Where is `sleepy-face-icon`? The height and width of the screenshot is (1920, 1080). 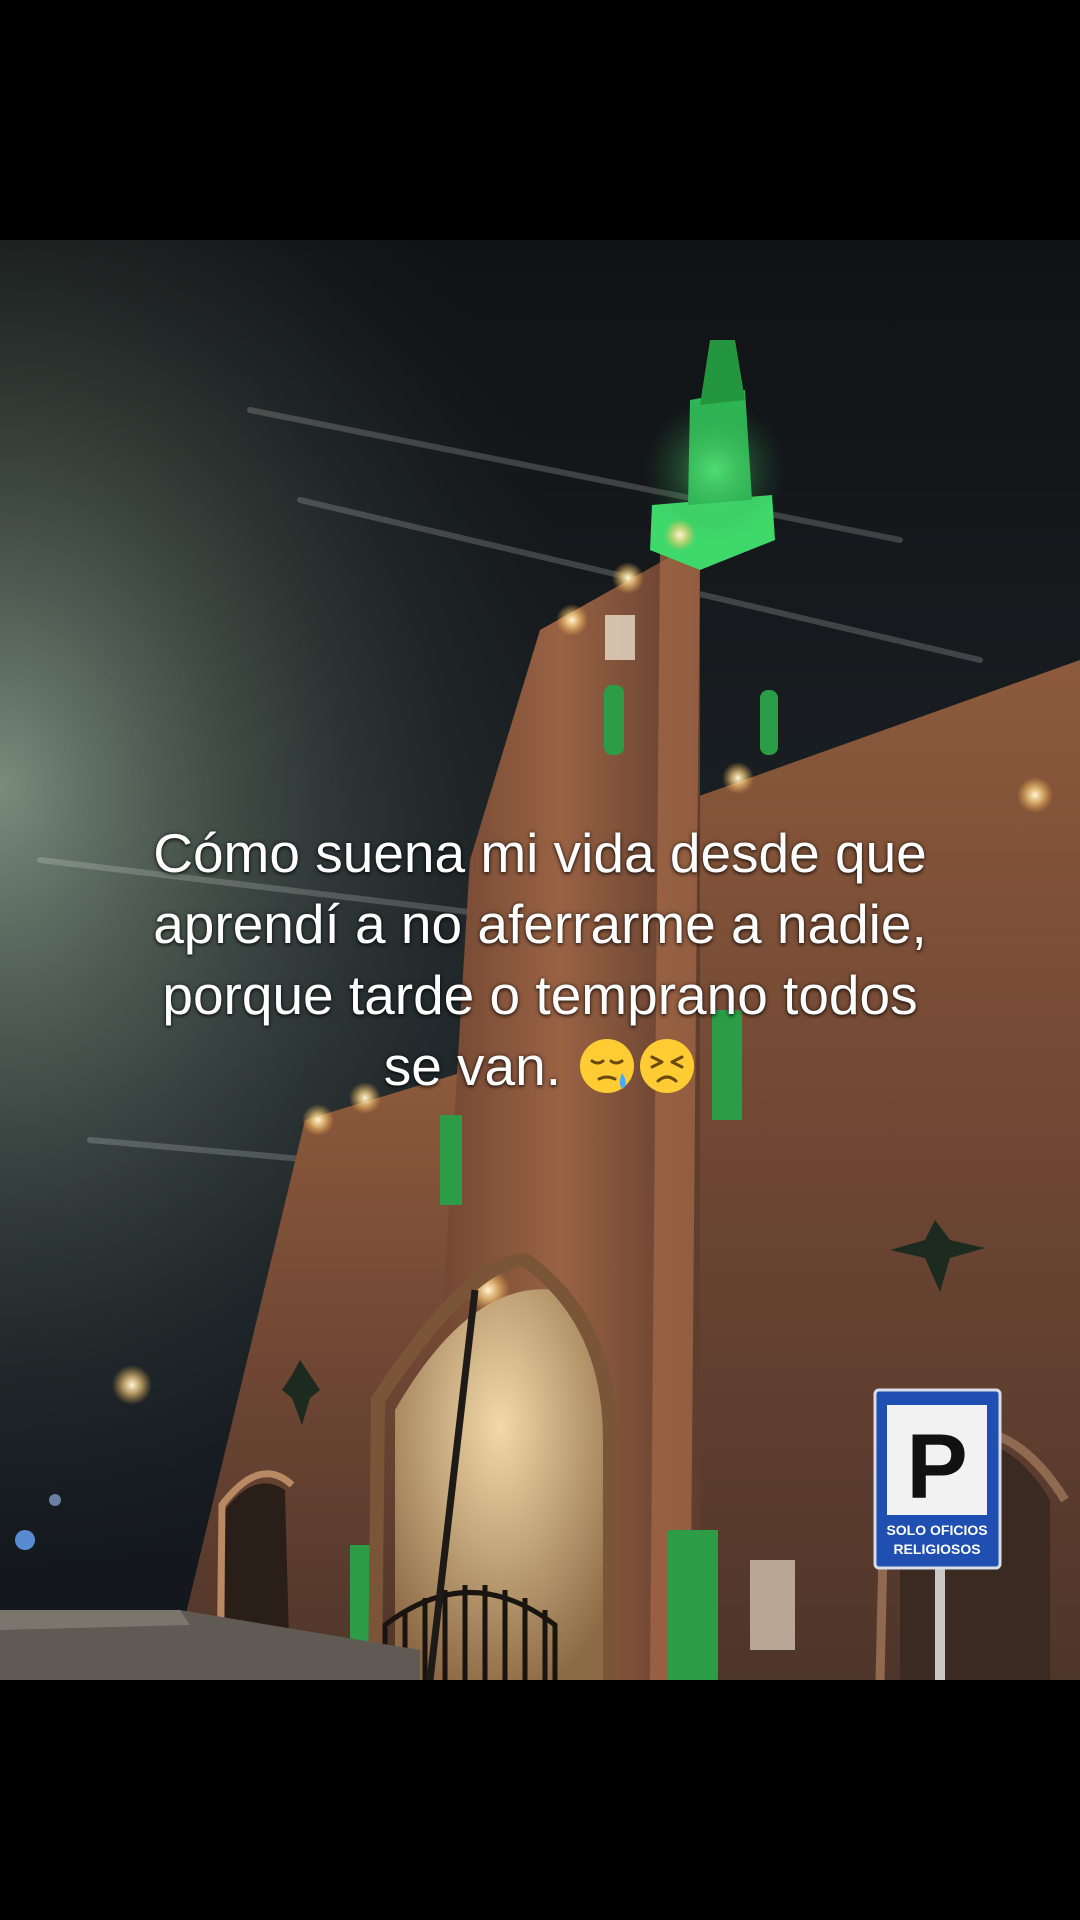
sleepy-face-icon is located at coordinates (607, 1066).